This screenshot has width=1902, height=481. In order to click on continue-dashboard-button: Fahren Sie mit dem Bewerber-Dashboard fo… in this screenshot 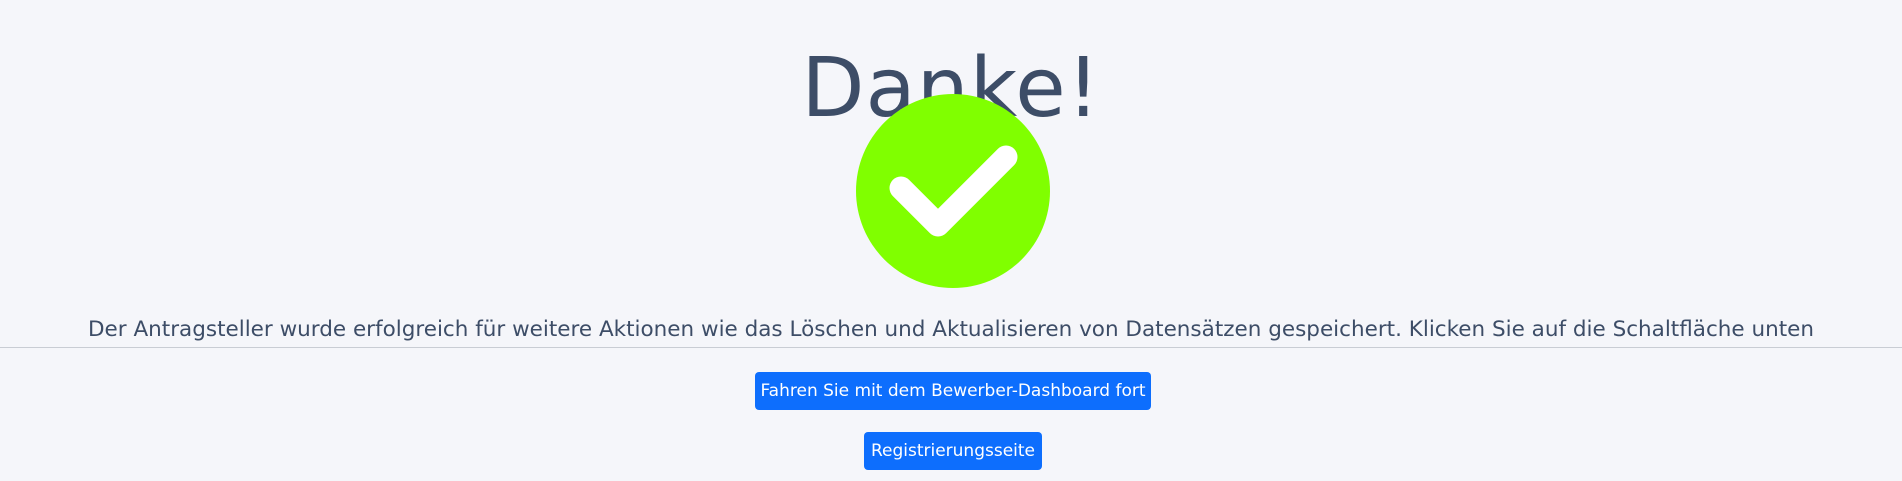, I will do `click(953, 391)`.